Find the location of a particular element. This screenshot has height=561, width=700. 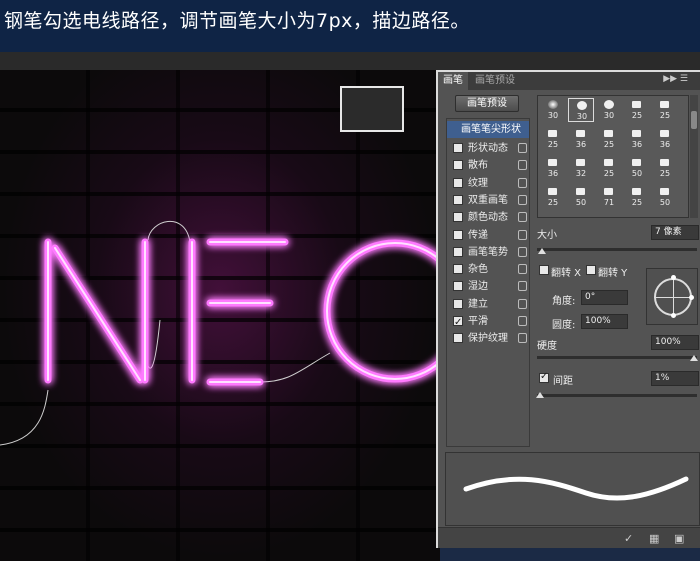

flip-y-checkbox is located at coordinates (591, 270).